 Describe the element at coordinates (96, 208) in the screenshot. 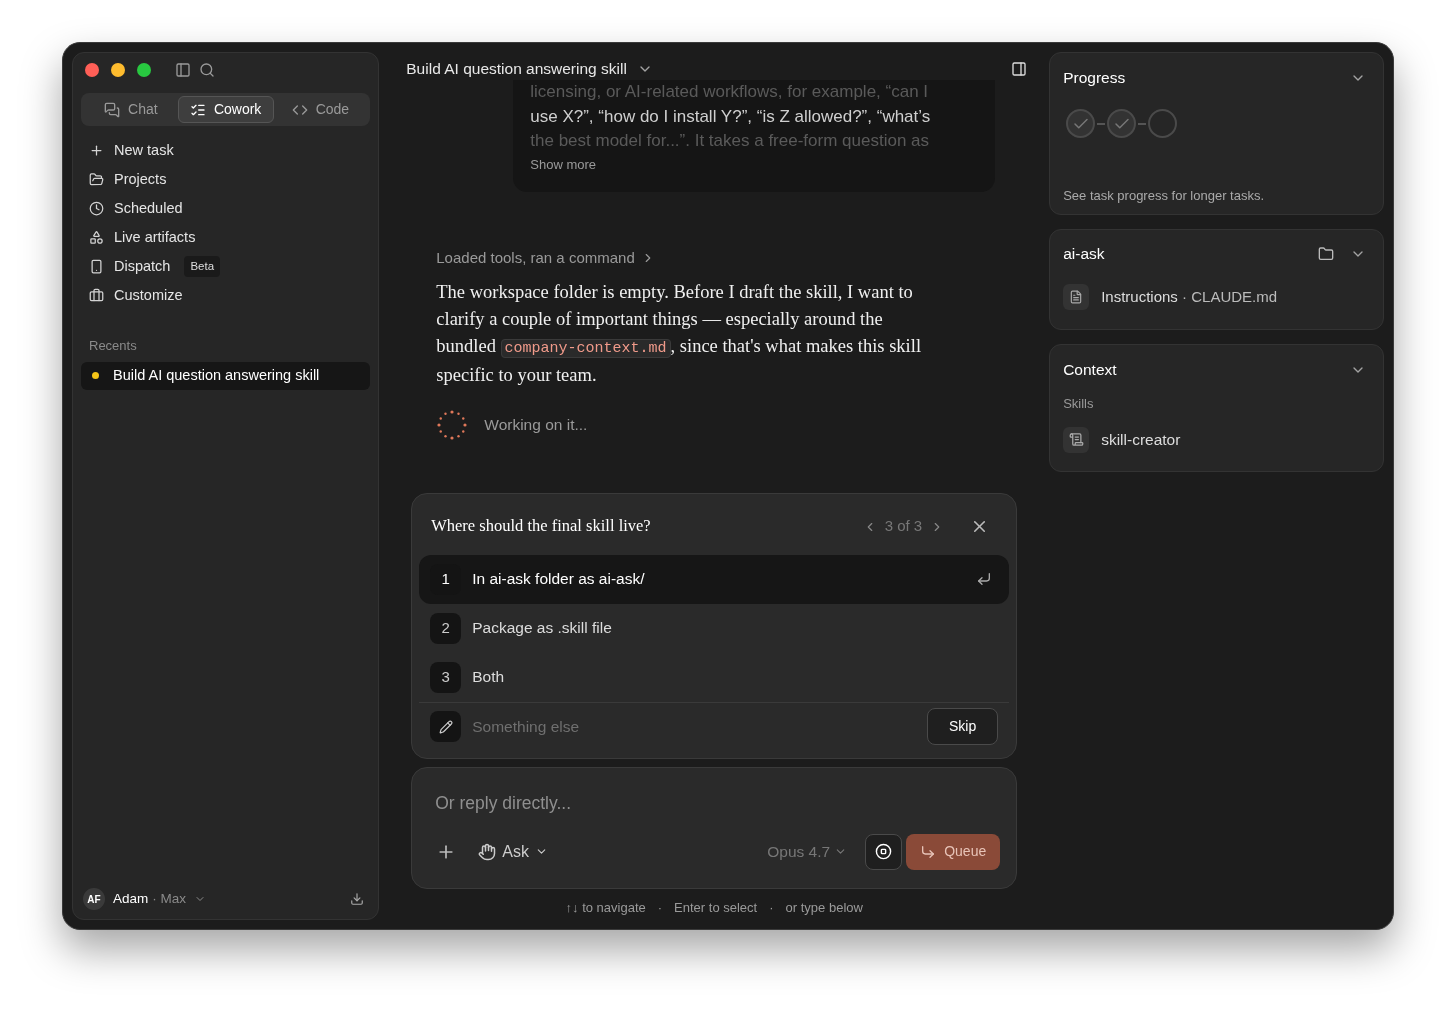

I see `clock-icon` at that location.